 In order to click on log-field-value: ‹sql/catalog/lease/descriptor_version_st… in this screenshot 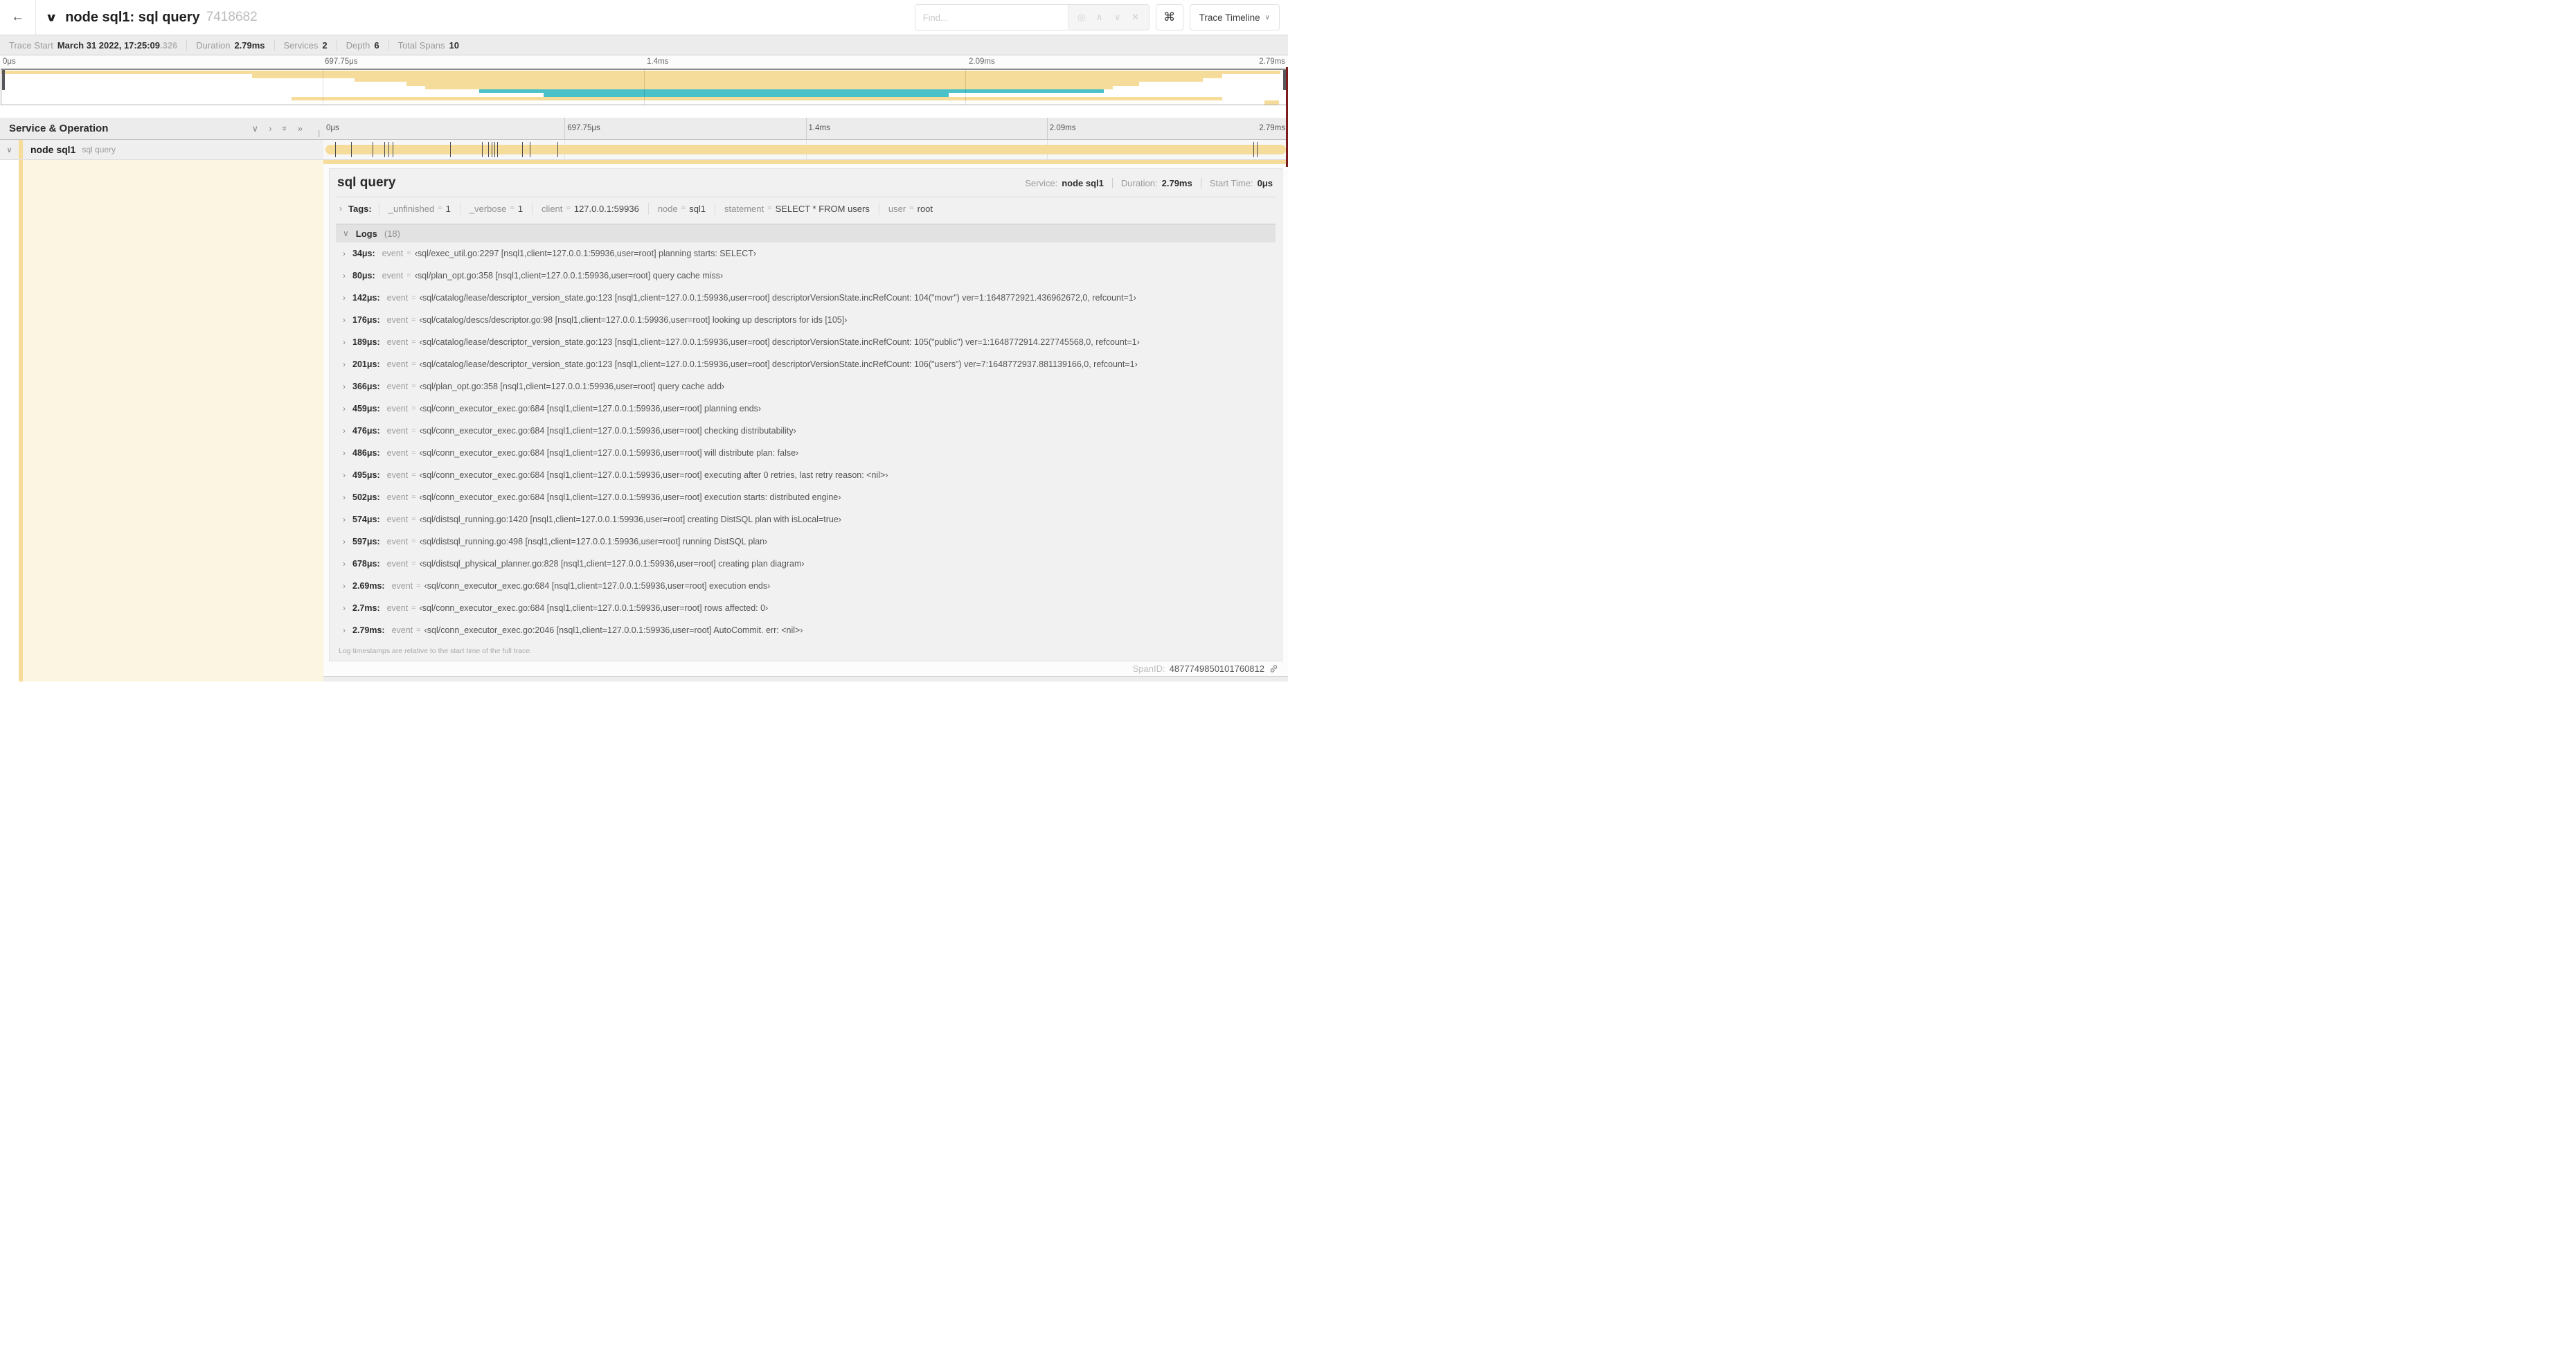, I will do `click(780, 342)`.